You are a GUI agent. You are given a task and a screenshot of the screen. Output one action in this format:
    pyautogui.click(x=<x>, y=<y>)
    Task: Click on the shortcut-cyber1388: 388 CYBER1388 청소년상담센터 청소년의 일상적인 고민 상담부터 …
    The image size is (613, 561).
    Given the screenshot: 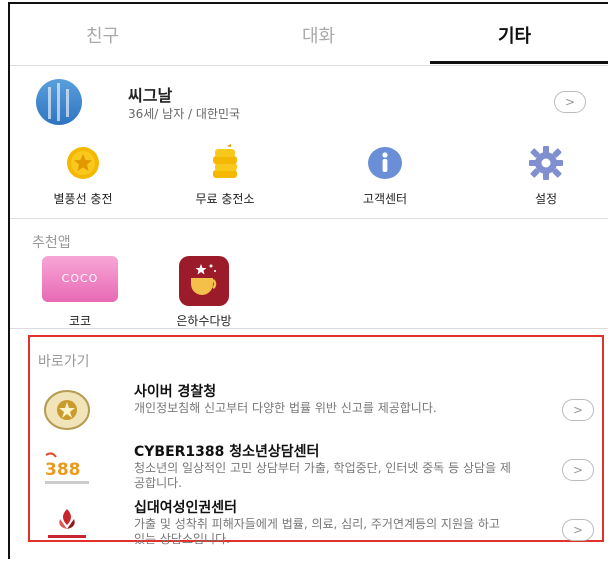 What is the action you would take?
    pyautogui.click(x=316, y=472)
    